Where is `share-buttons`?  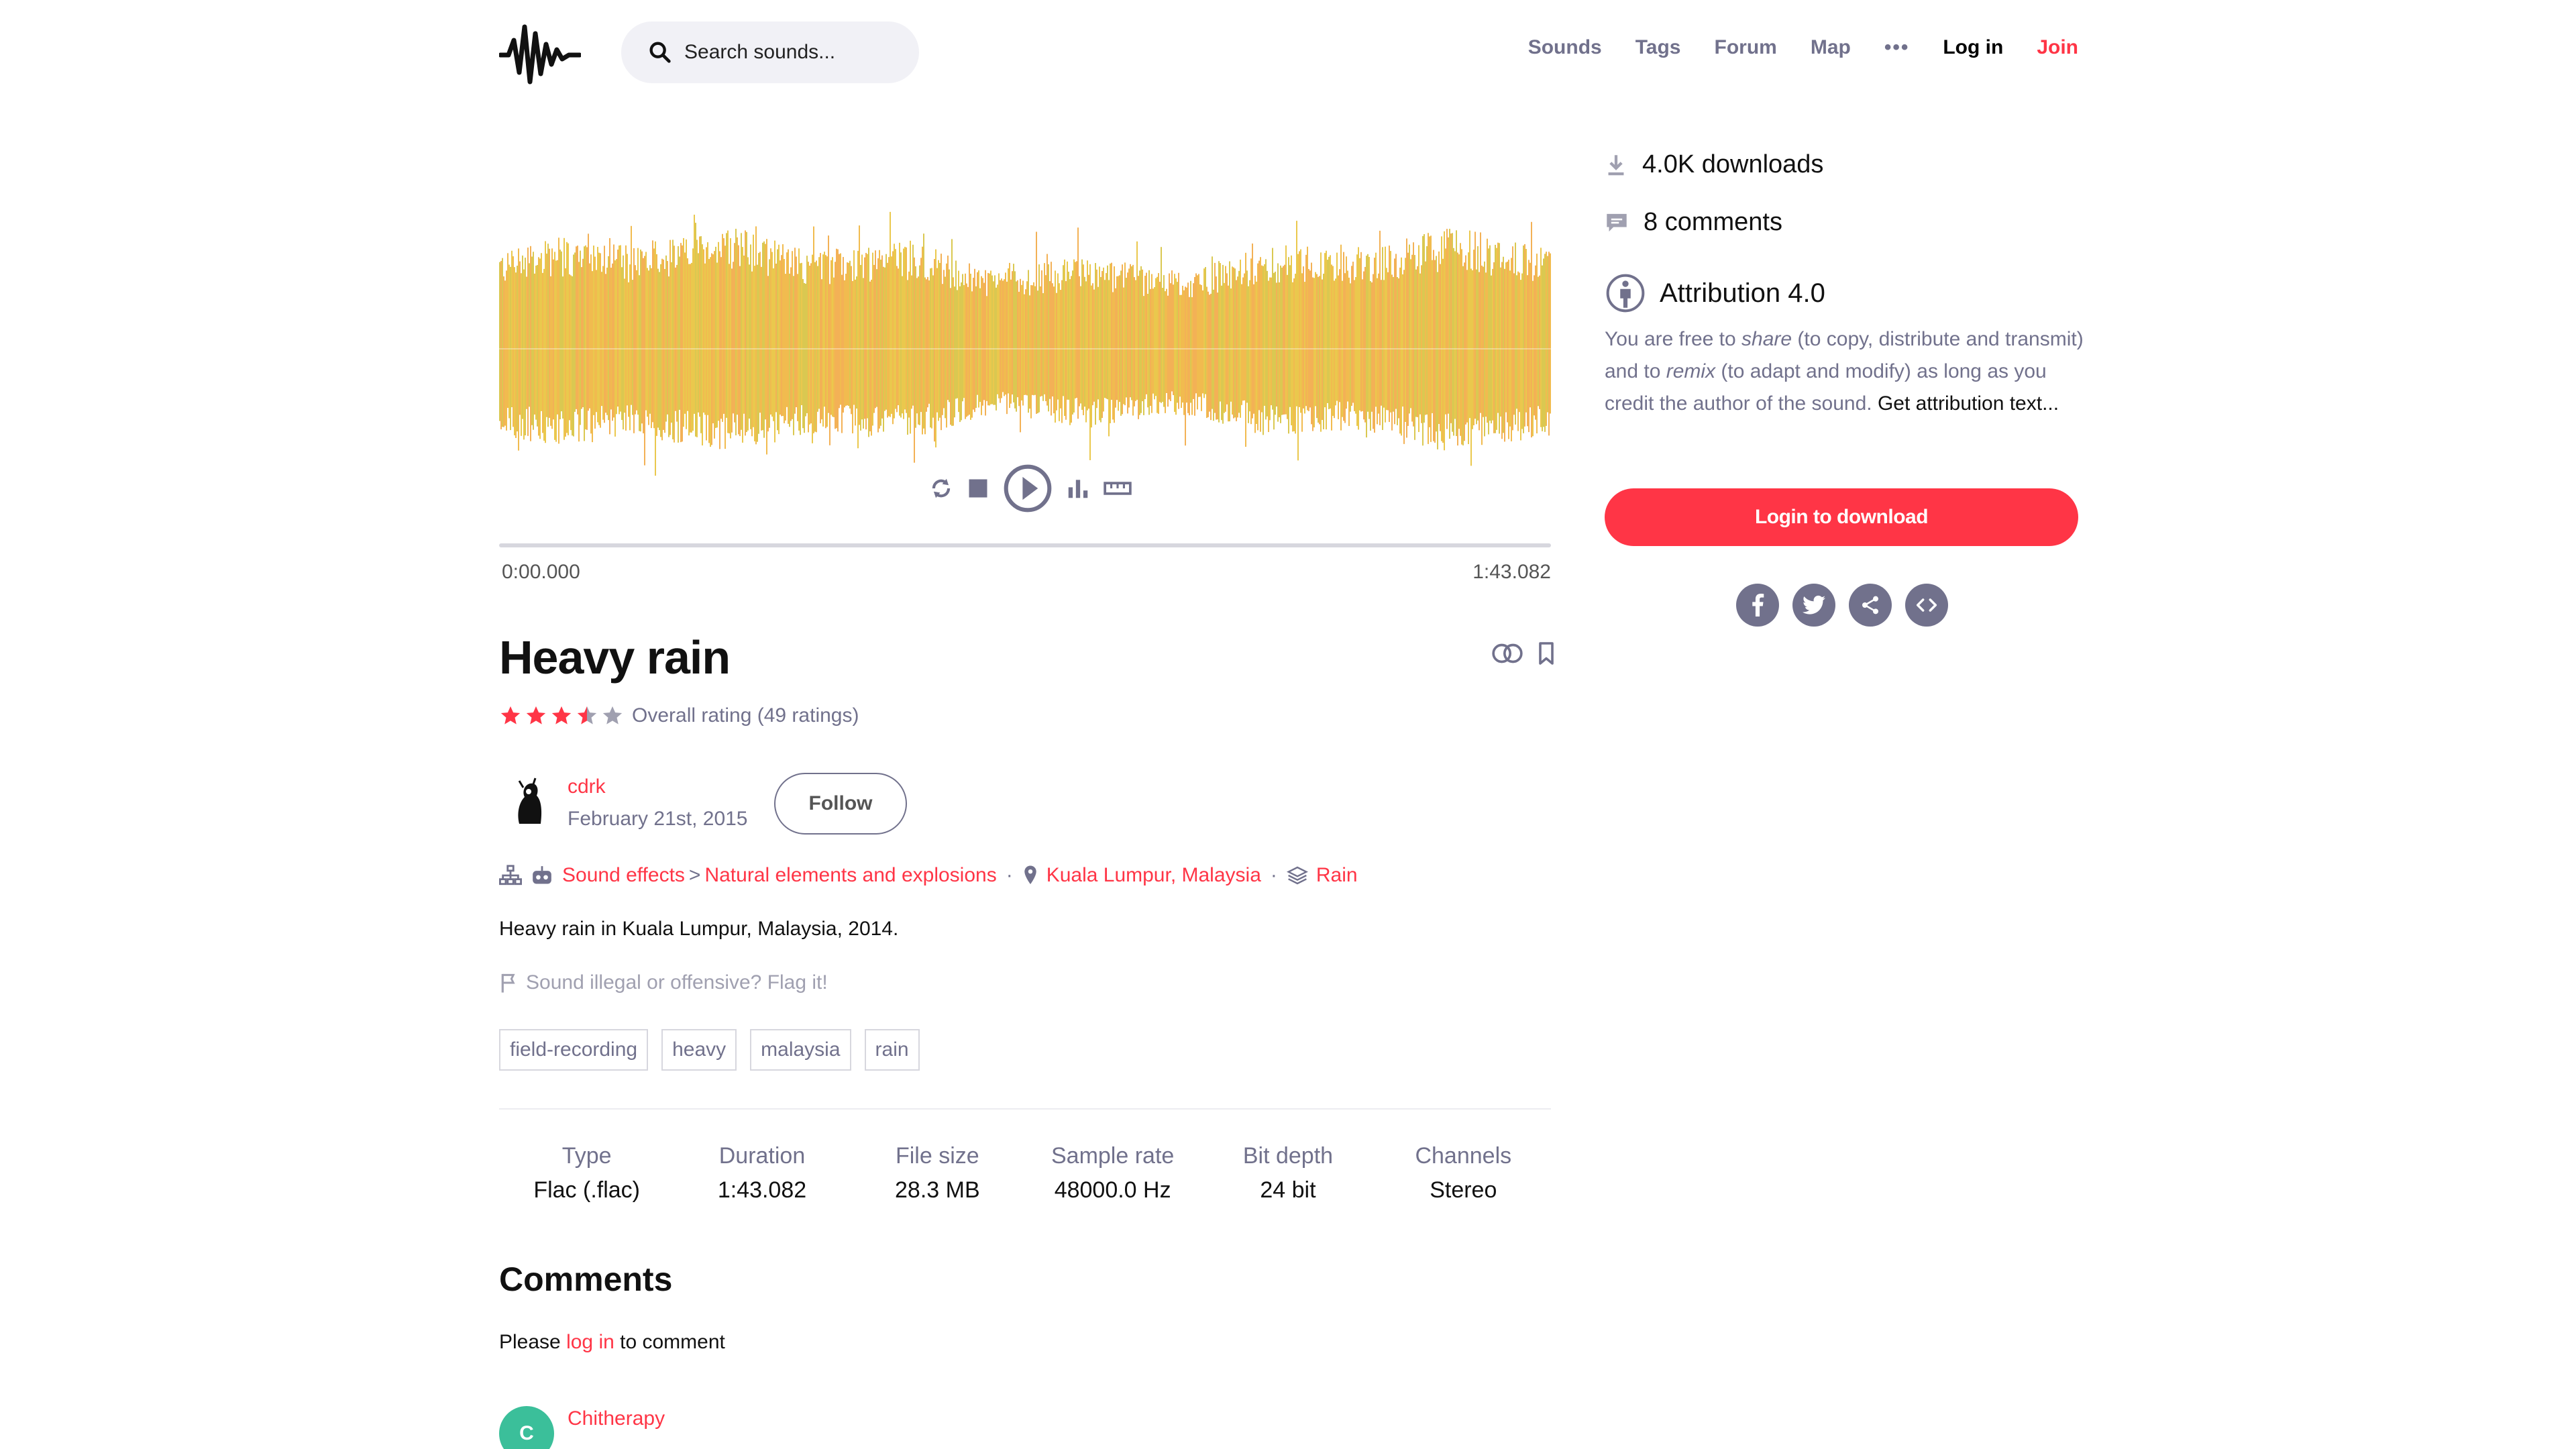
share-buttons is located at coordinates (1842, 605).